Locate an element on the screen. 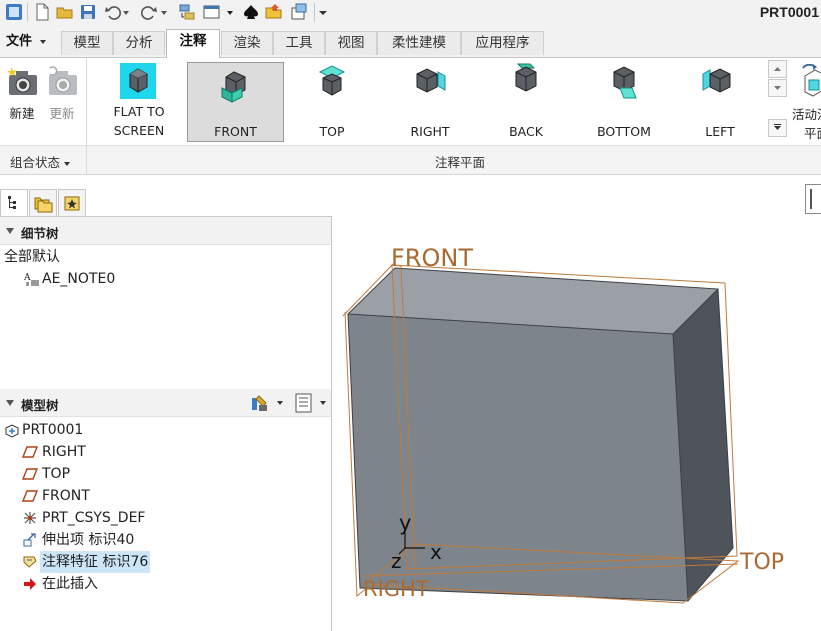  flat-to-screen-label-1: FLAT TO is located at coordinates (139, 111).